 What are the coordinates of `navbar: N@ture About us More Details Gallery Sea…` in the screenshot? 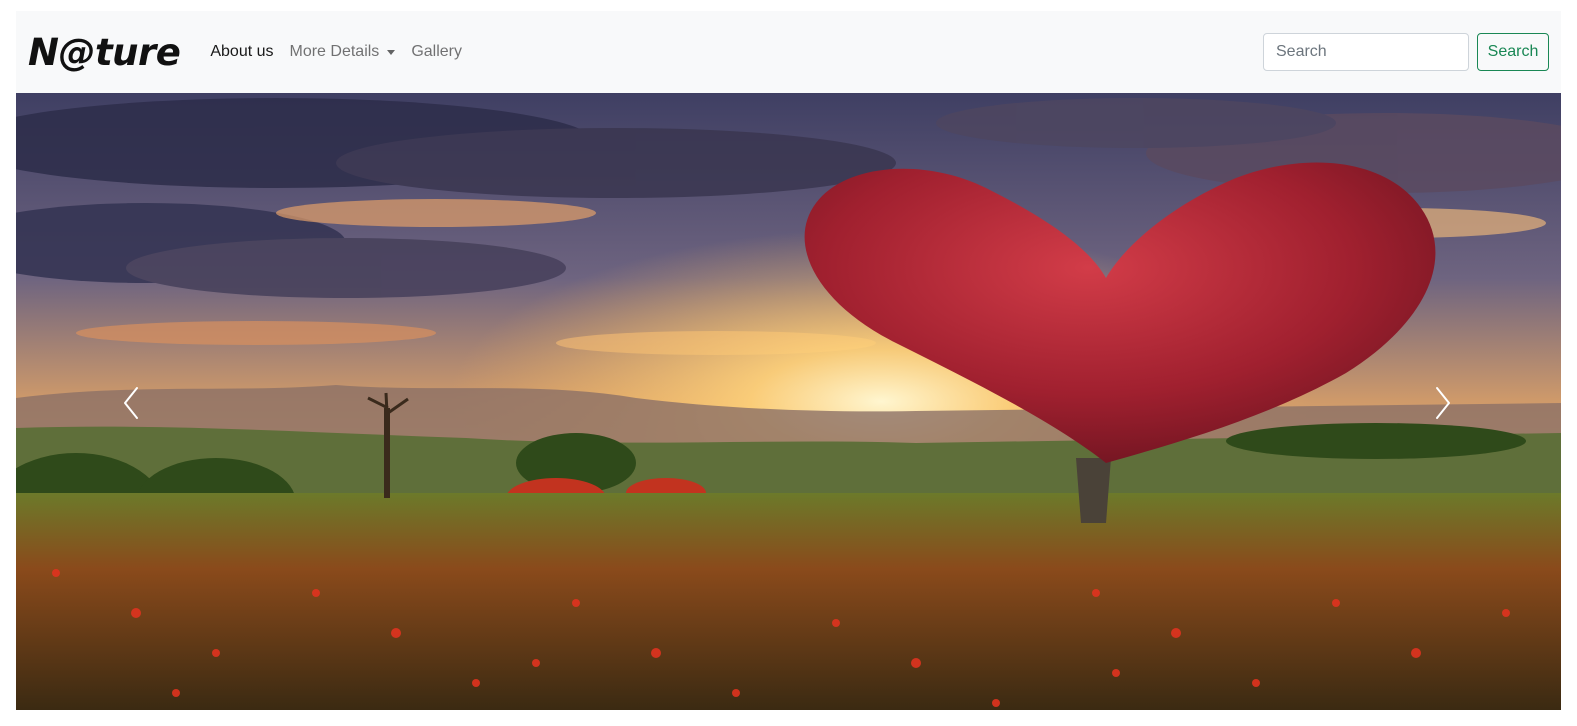 It's located at (788, 52).